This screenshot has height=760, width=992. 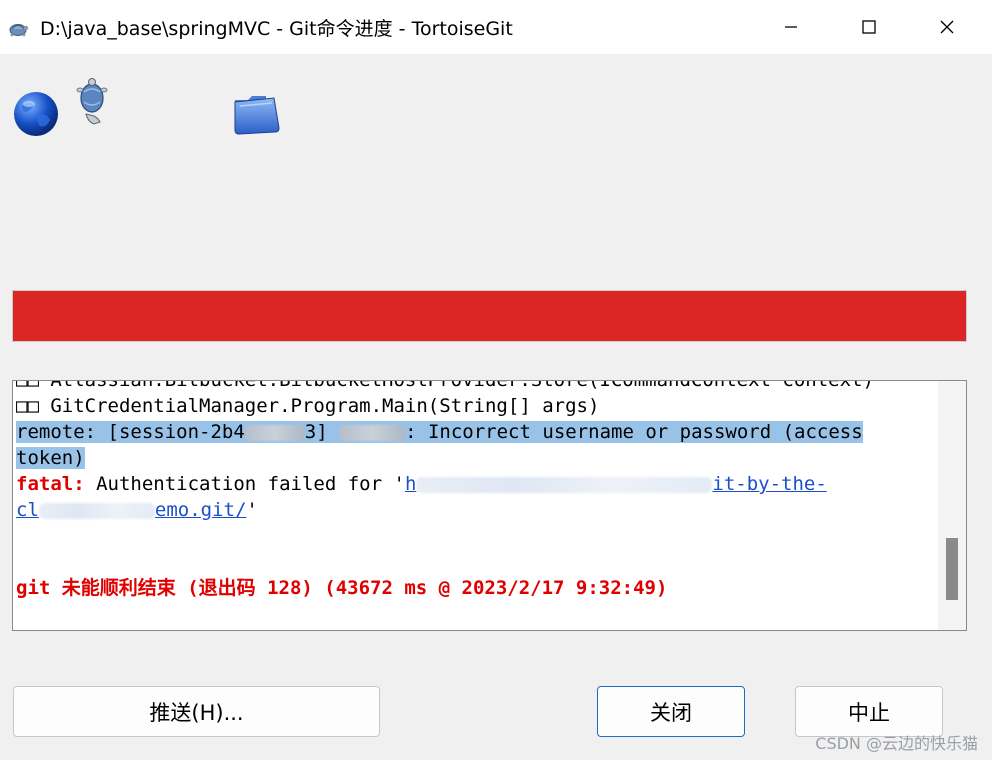 I want to click on log-segment: token), so click(x=50, y=458).